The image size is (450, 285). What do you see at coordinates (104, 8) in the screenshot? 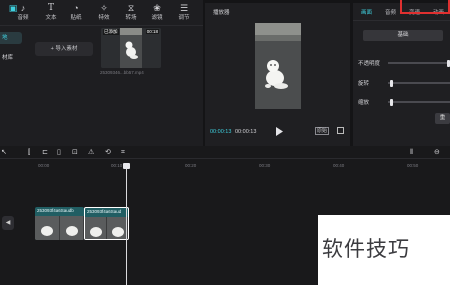
I see `effects-icon: ✧` at bounding box center [104, 8].